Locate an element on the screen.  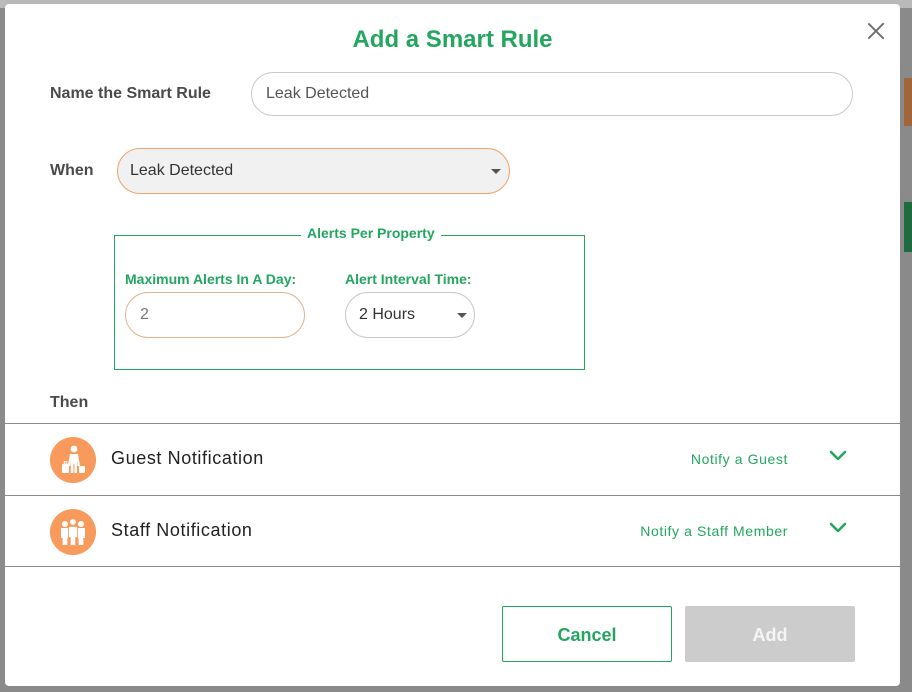
max-alerts-input is located at coordinates (215, 315).